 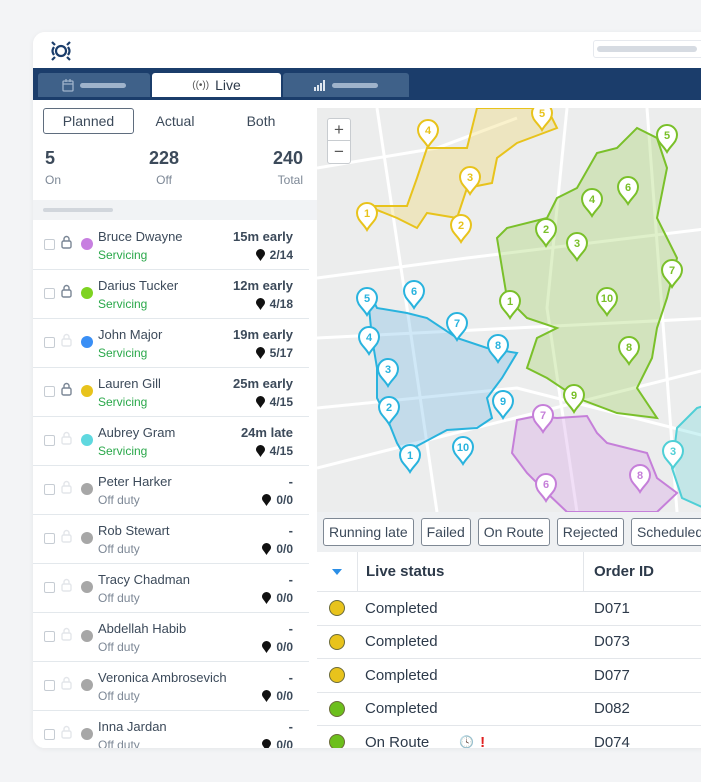 I want to click on driver-status: Off duty, so click(x=119, y=743).